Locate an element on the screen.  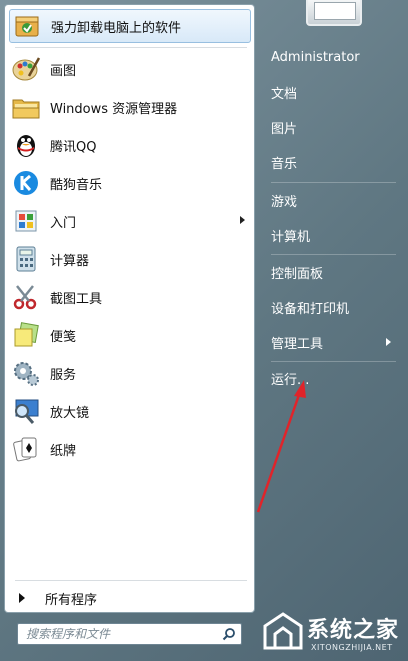
link-label: 游戏 is located at coordinates (284, 202).